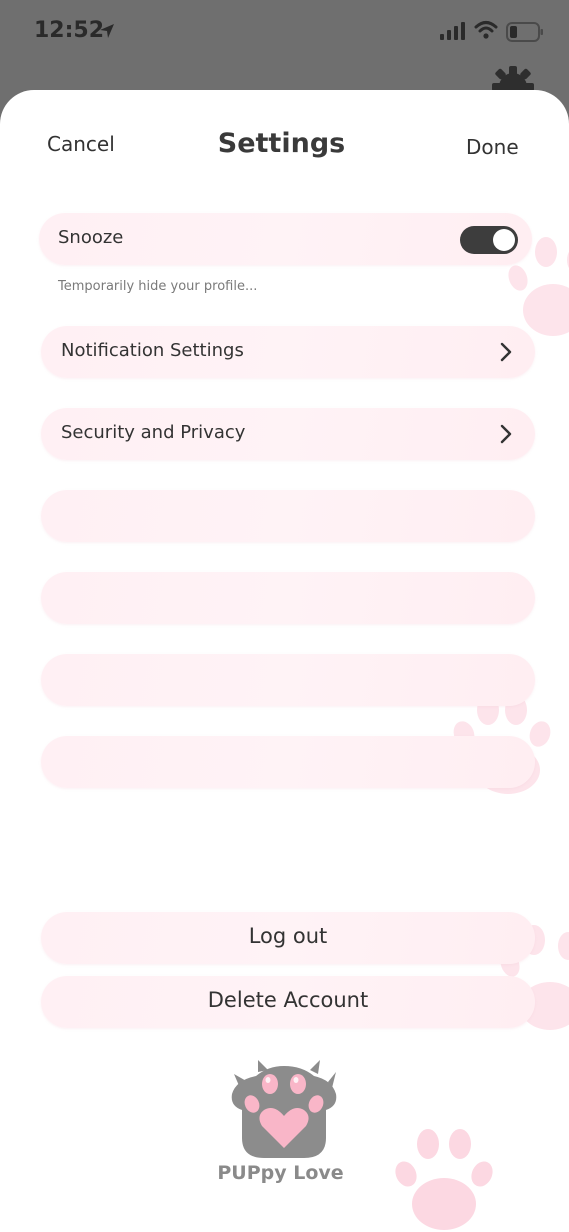  Describe the element at coordinates (91, 237) in the screenshot. I see `snooze-label: Snooze` at that location.